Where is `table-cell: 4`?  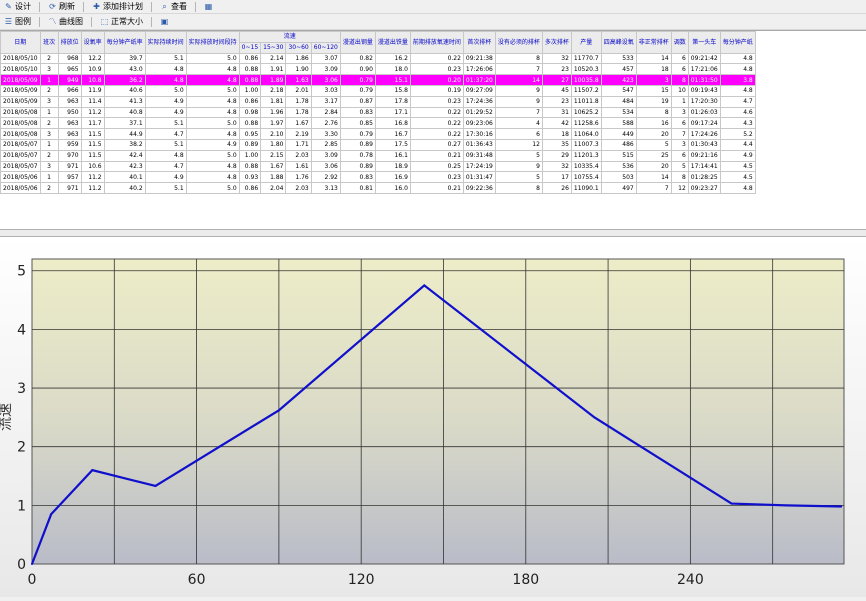 table-cell: 4 is located at coordinates (518, 123).